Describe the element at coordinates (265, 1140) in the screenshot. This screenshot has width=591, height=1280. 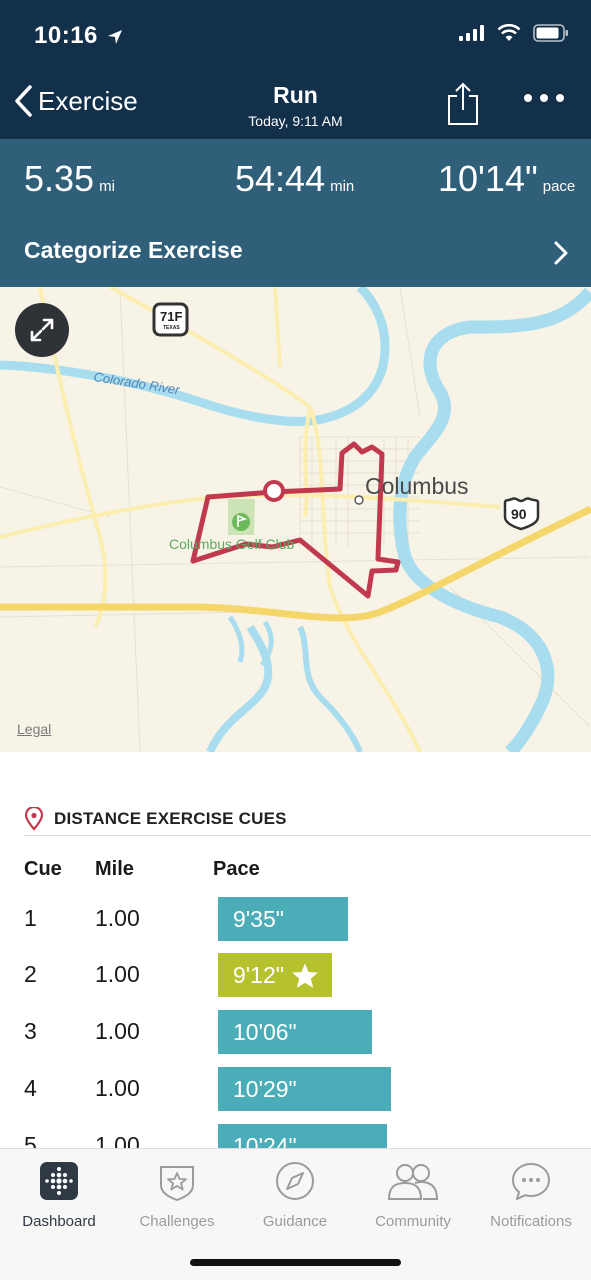
I see `pace-value: 10'24"` at that location.